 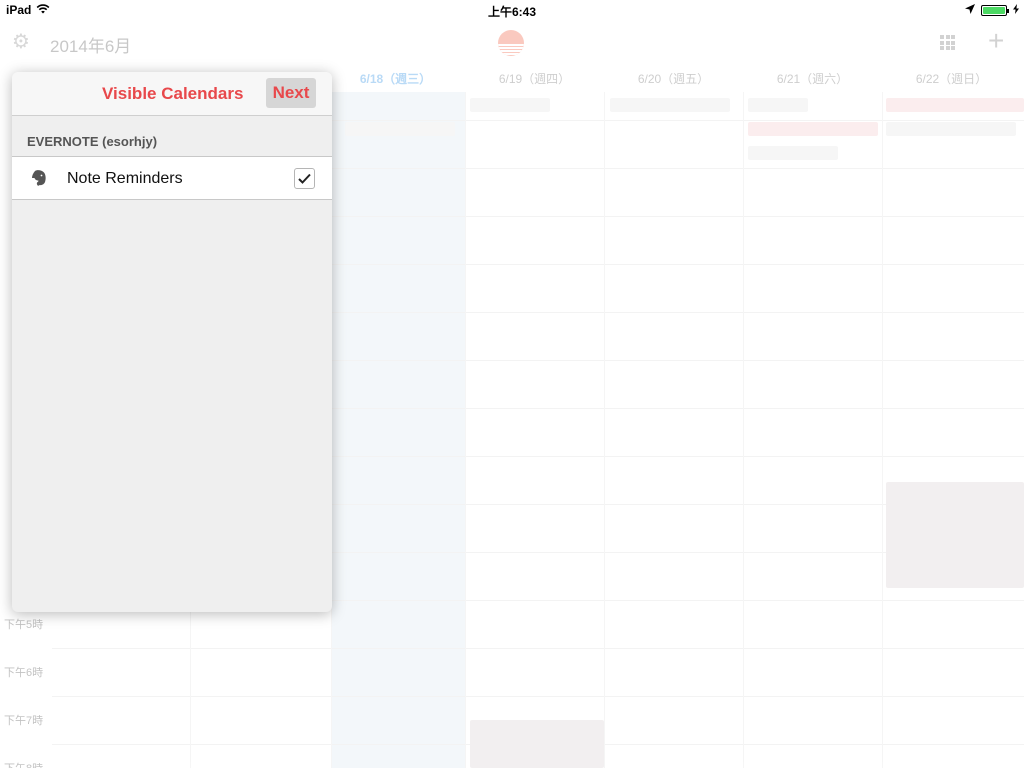 I want to click on day-header: 6/22（週日）, so click(x=951, y=78).